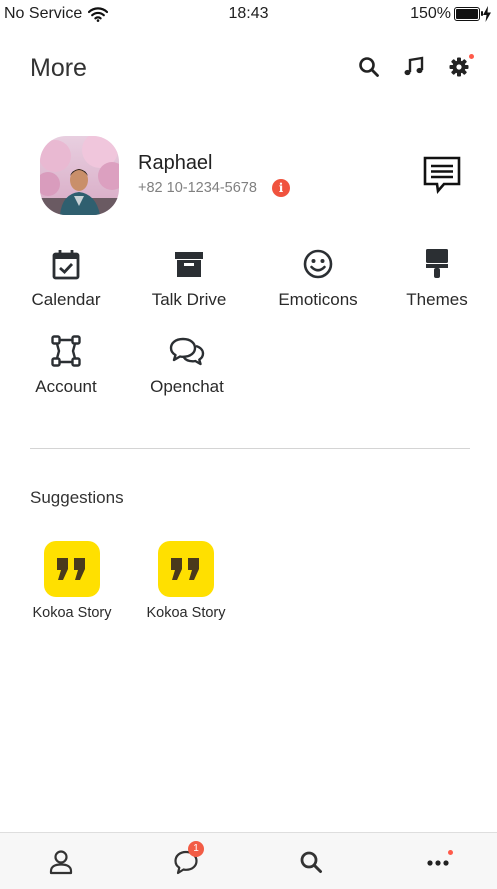  I want to click on search-button, so click(369, 67).